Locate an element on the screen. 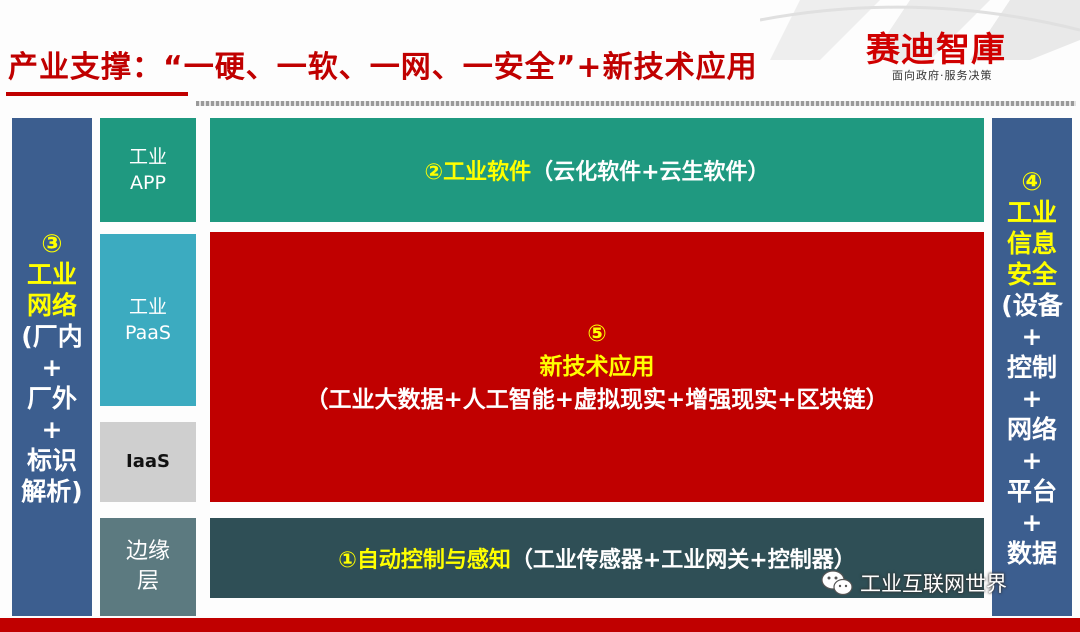 The width and height of the screenshot is (1080, 632). stack-paas-line: PaaS is located at coordinates (148, 333).